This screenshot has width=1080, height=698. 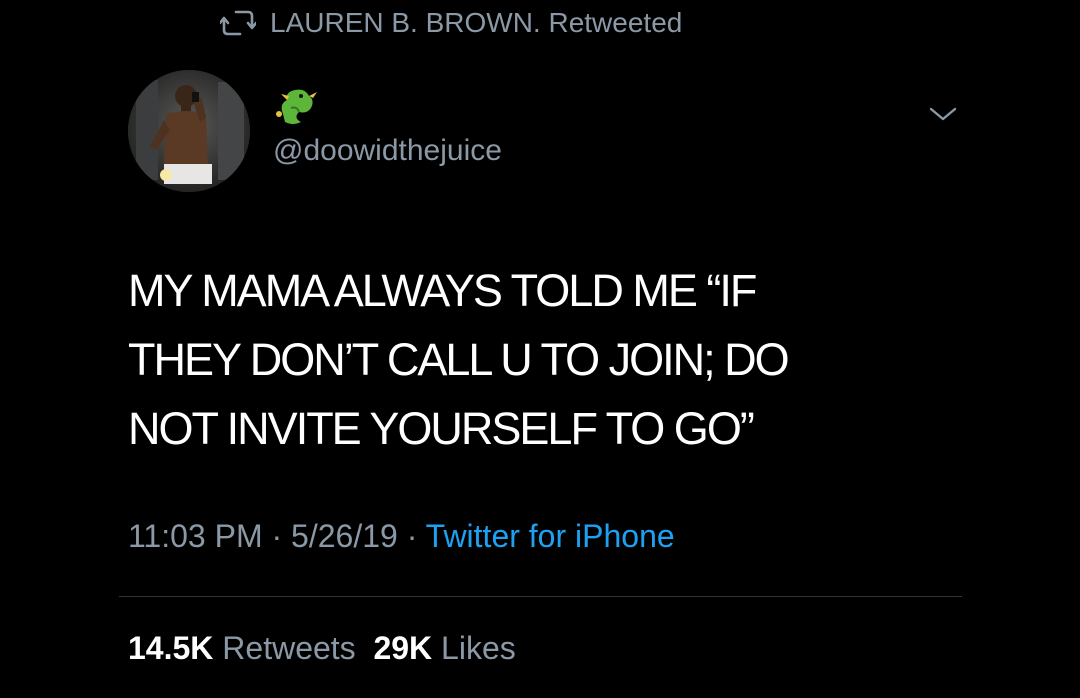 What do you see at coordinates (550, 536) in the screenshot?
I see `tweet-source-link: Twitter for iPhone` at bounding box center [550, 536].